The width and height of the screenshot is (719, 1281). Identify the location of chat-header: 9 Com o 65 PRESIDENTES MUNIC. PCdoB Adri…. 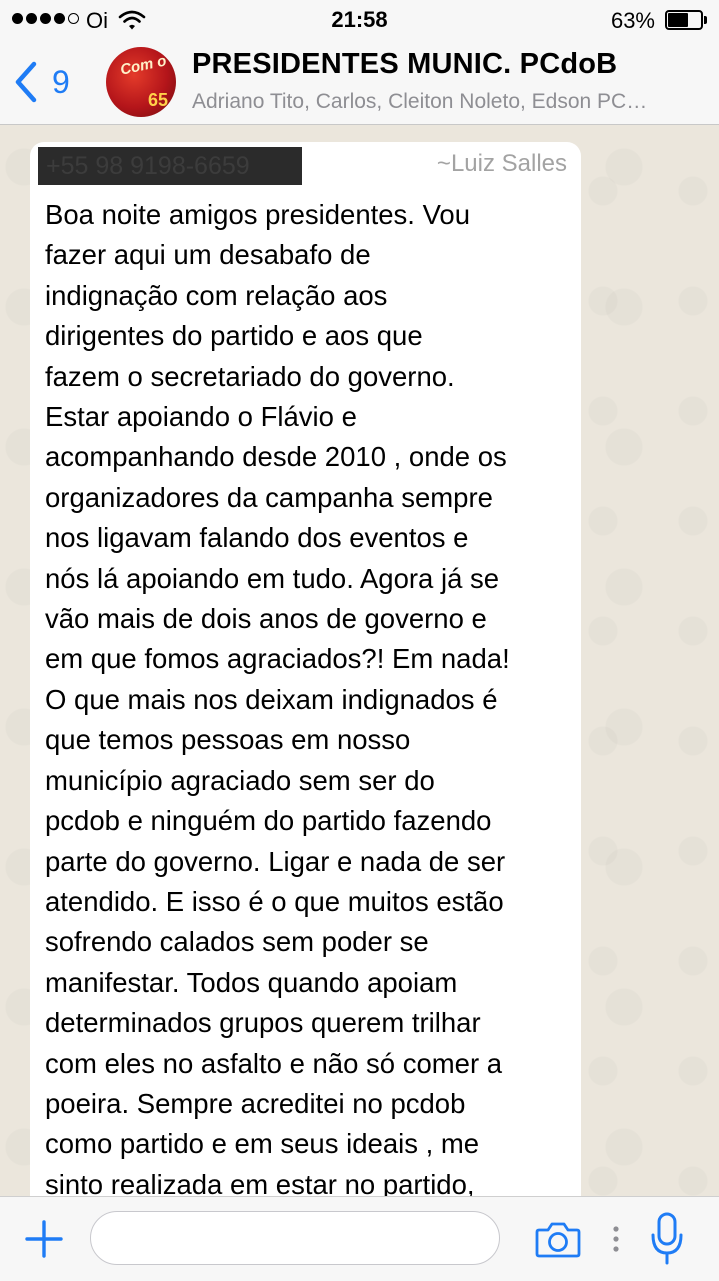
(359, 82).